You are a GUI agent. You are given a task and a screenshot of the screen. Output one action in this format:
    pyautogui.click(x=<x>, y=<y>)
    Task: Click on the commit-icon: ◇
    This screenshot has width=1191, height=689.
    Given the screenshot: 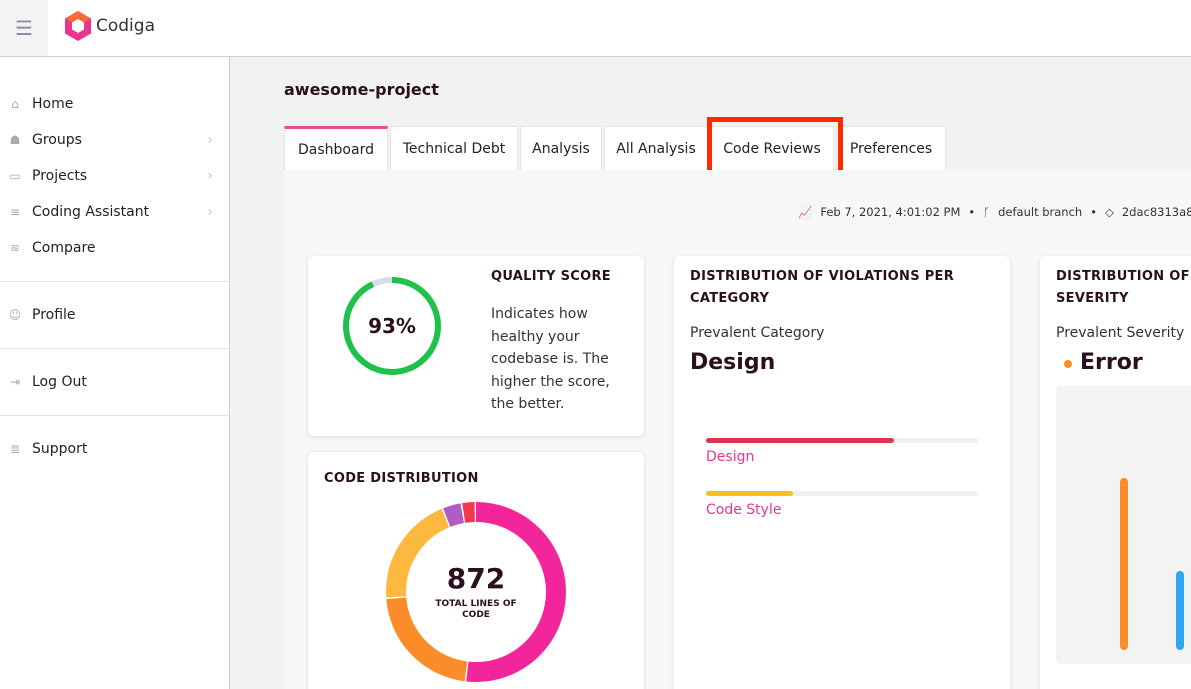 What is the action you would take?
    pyautogui.click(x=1109, y=212)
    